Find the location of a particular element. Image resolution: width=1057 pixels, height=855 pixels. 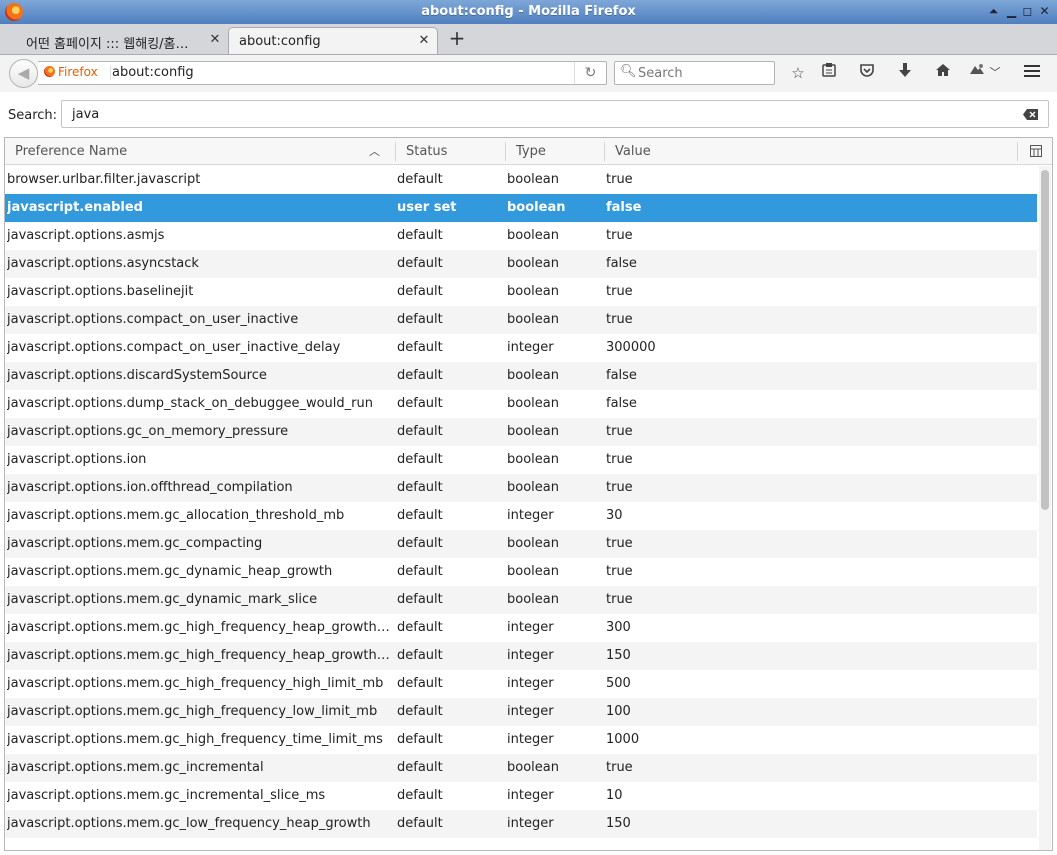

back-button: ◀ is located at coordinates (23, 73).